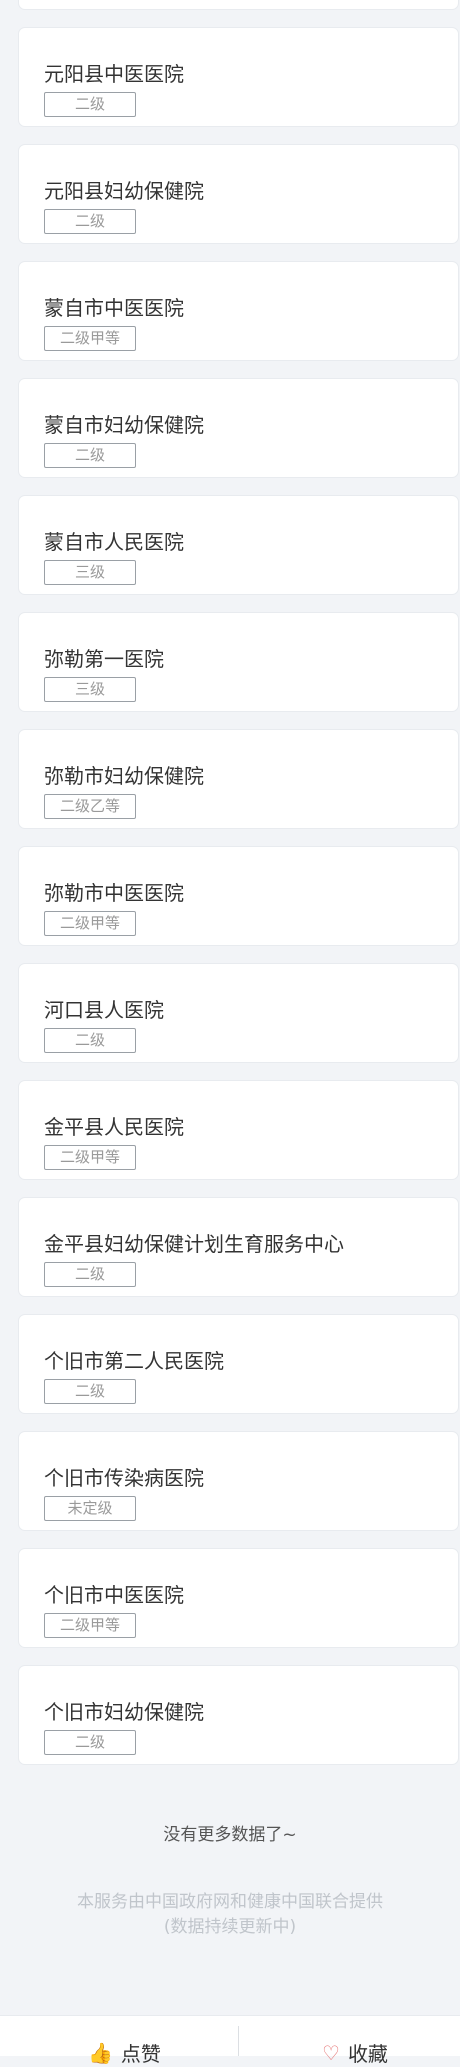  What do you see at coordinates (238, 1715) in the screenshot?
I see `hospital-card: 个旧市妇幼保健院 二级` at bounding box center [238, 1715].